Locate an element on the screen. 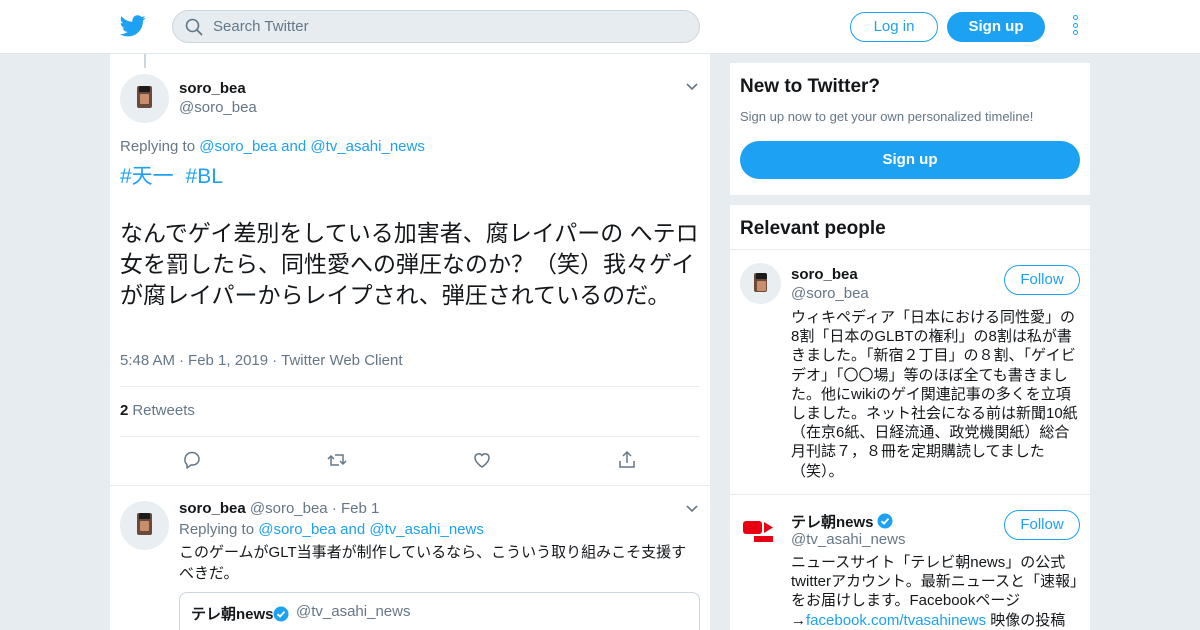 The image size is (1200, 630). tweet-date: Feb 1, 2019 is located at coordinates (228, 360).